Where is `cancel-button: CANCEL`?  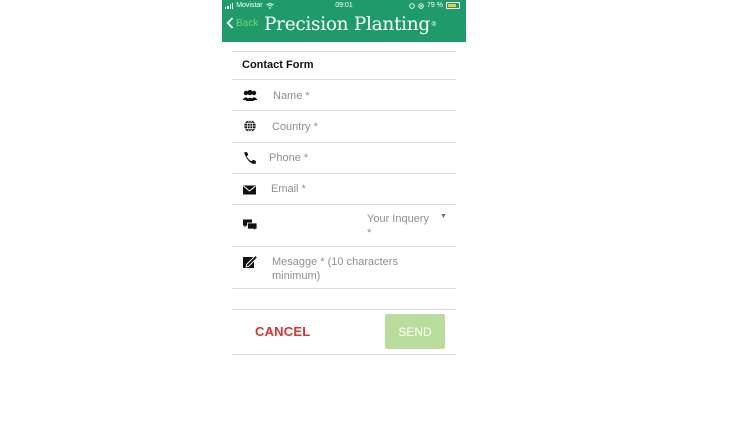 cancel-button: CANCEL is located at coordinates (282, 331).